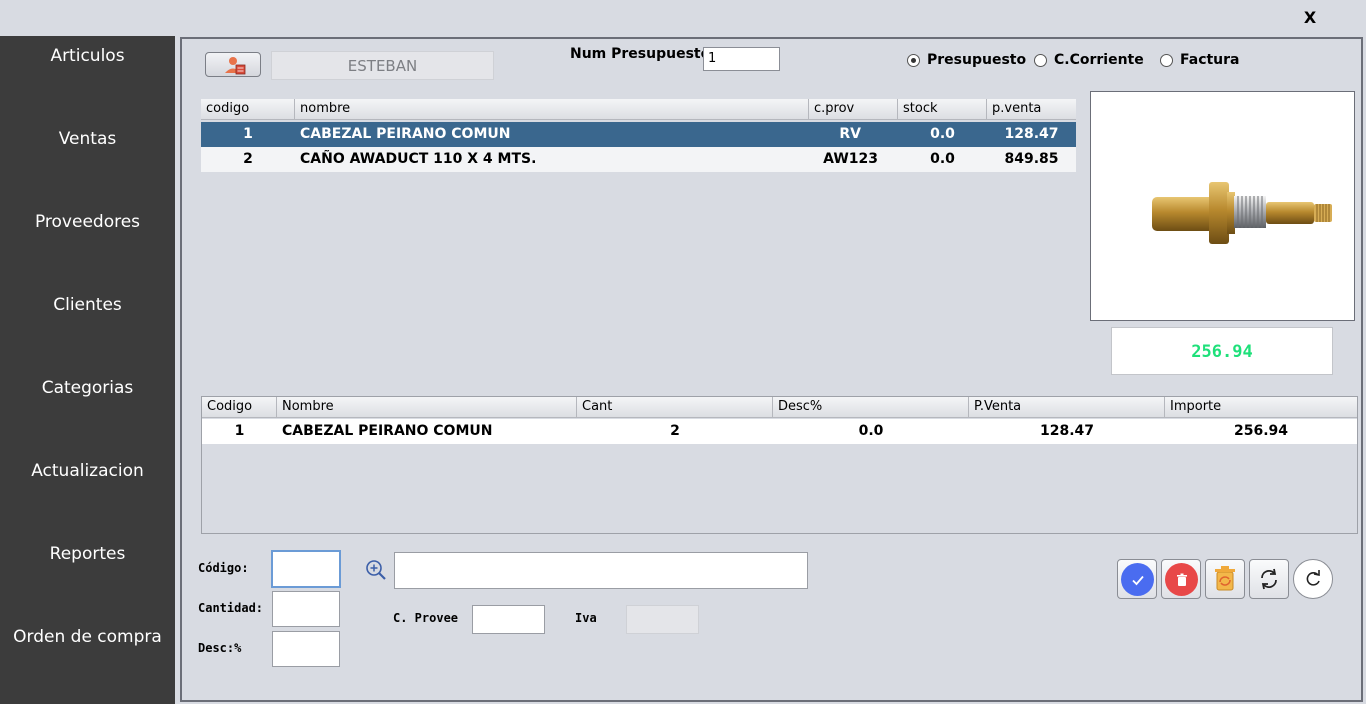  Describe the element at coordinates (1210, 60) in the screenshot. I see `radio-label: Factura` at that location.